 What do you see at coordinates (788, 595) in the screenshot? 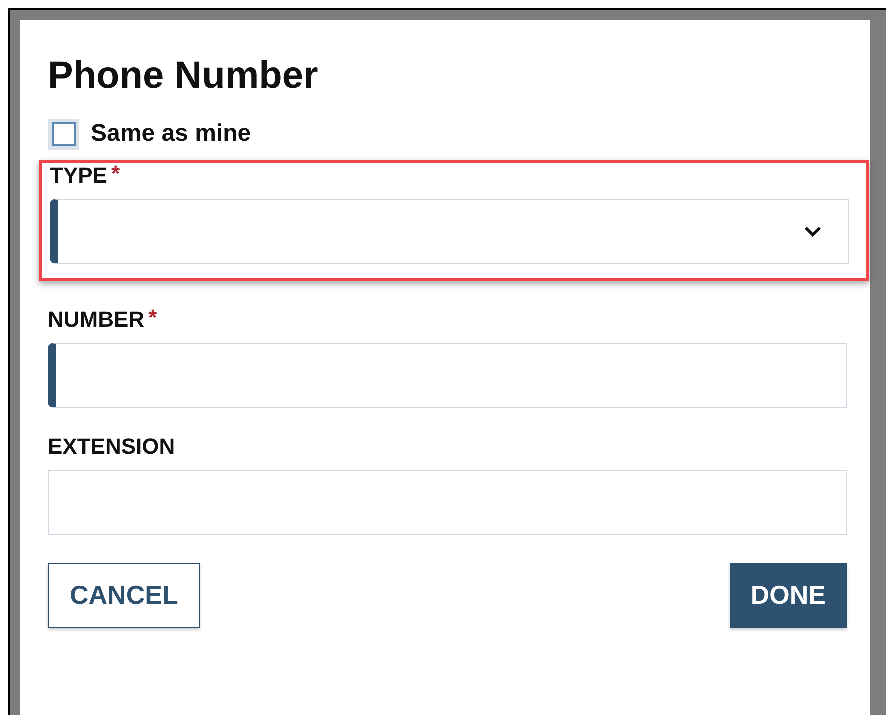
I see `done-button: DONE` at bounding box center [788, 595].